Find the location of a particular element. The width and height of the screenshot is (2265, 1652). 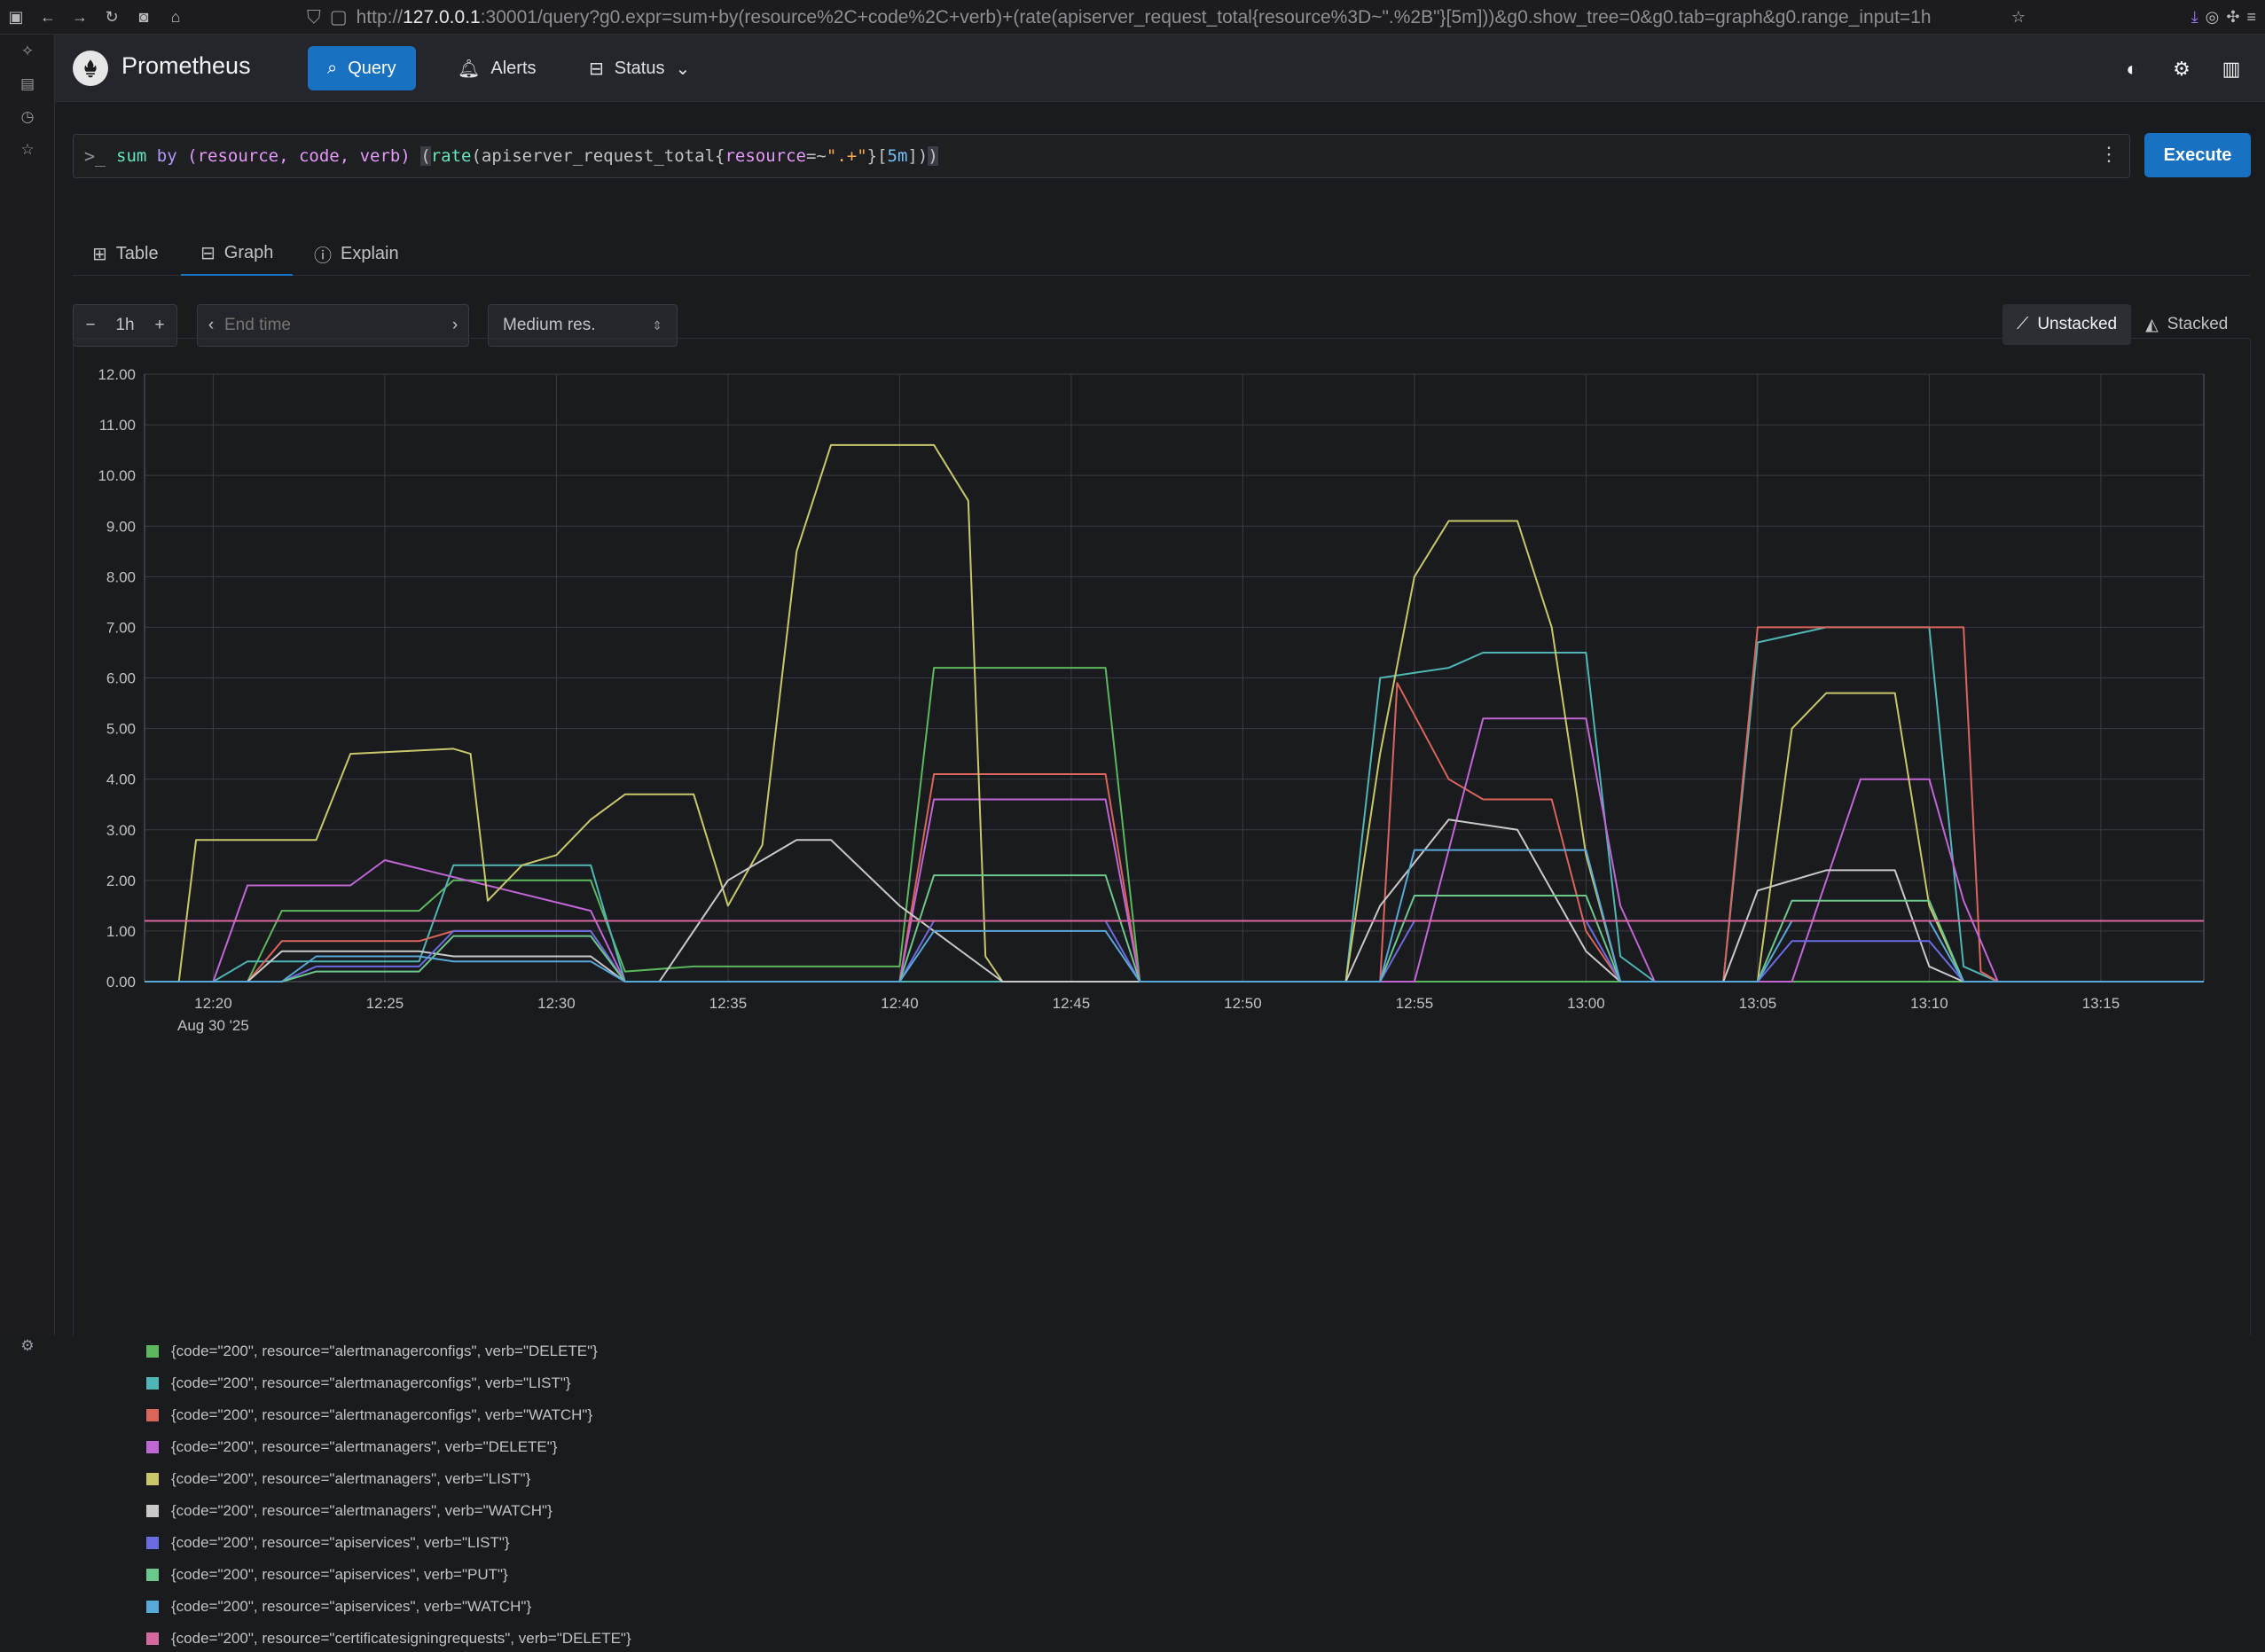

prometheus-logo-icon is located at coordinates (90, 68).